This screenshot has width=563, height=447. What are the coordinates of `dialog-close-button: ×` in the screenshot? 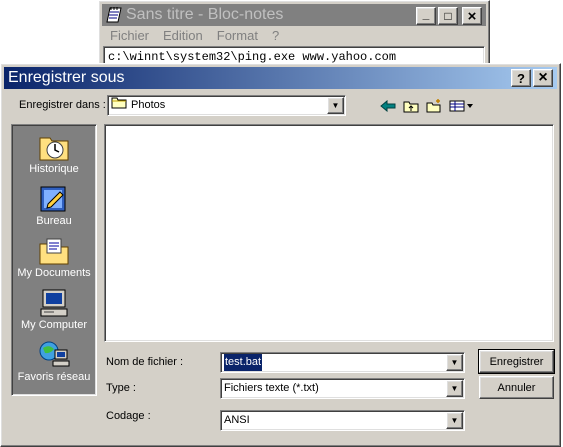 It's located at (543, 78).